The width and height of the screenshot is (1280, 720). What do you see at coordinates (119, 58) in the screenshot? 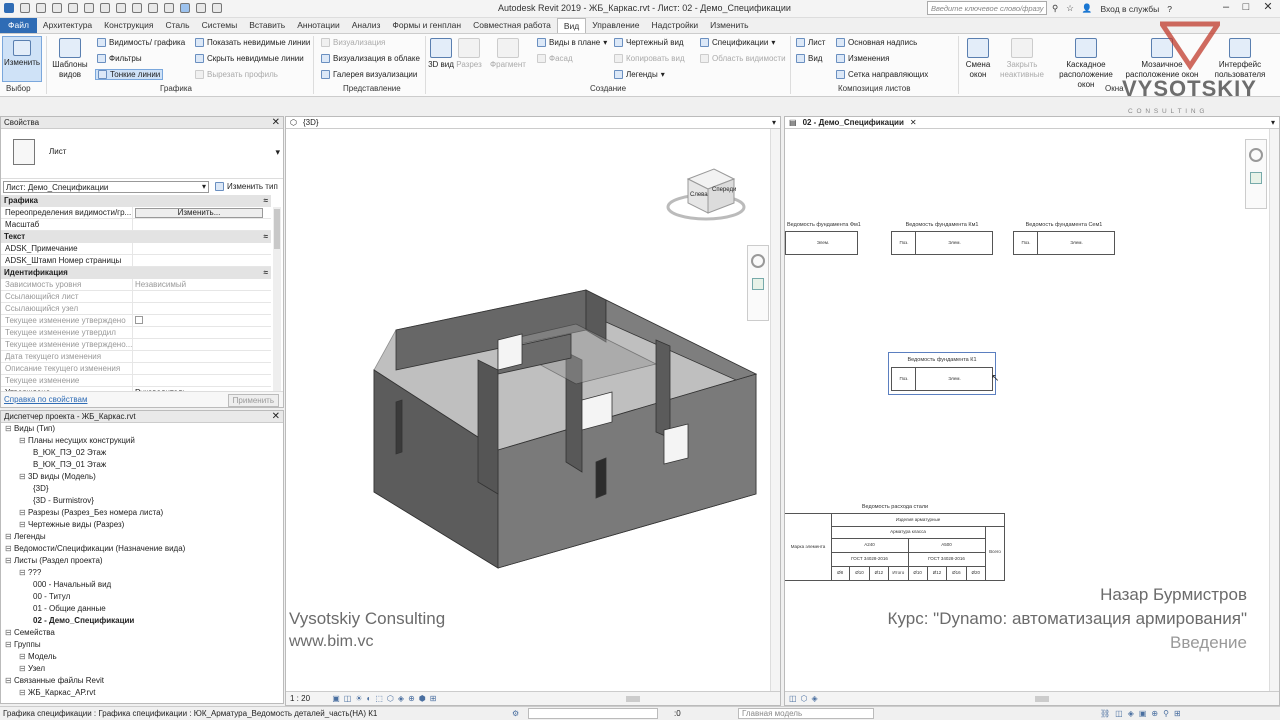
I see `filters-button: Фильтры` at bounding box center [119, 58].